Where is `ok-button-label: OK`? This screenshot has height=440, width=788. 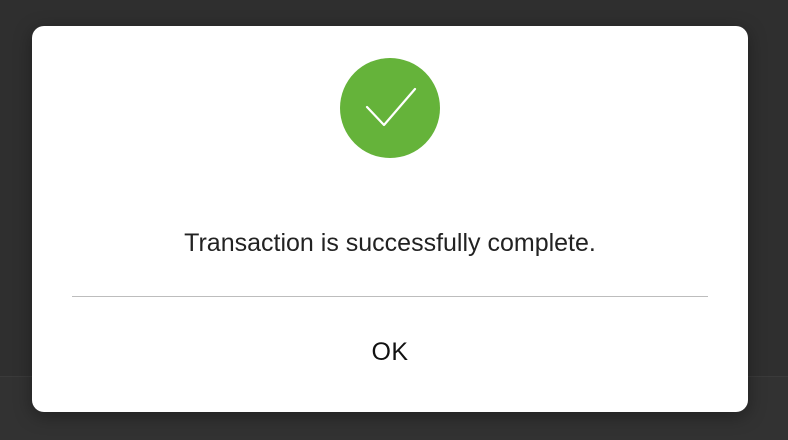 ok-button-label: OK is located at coordinates (390, 352).